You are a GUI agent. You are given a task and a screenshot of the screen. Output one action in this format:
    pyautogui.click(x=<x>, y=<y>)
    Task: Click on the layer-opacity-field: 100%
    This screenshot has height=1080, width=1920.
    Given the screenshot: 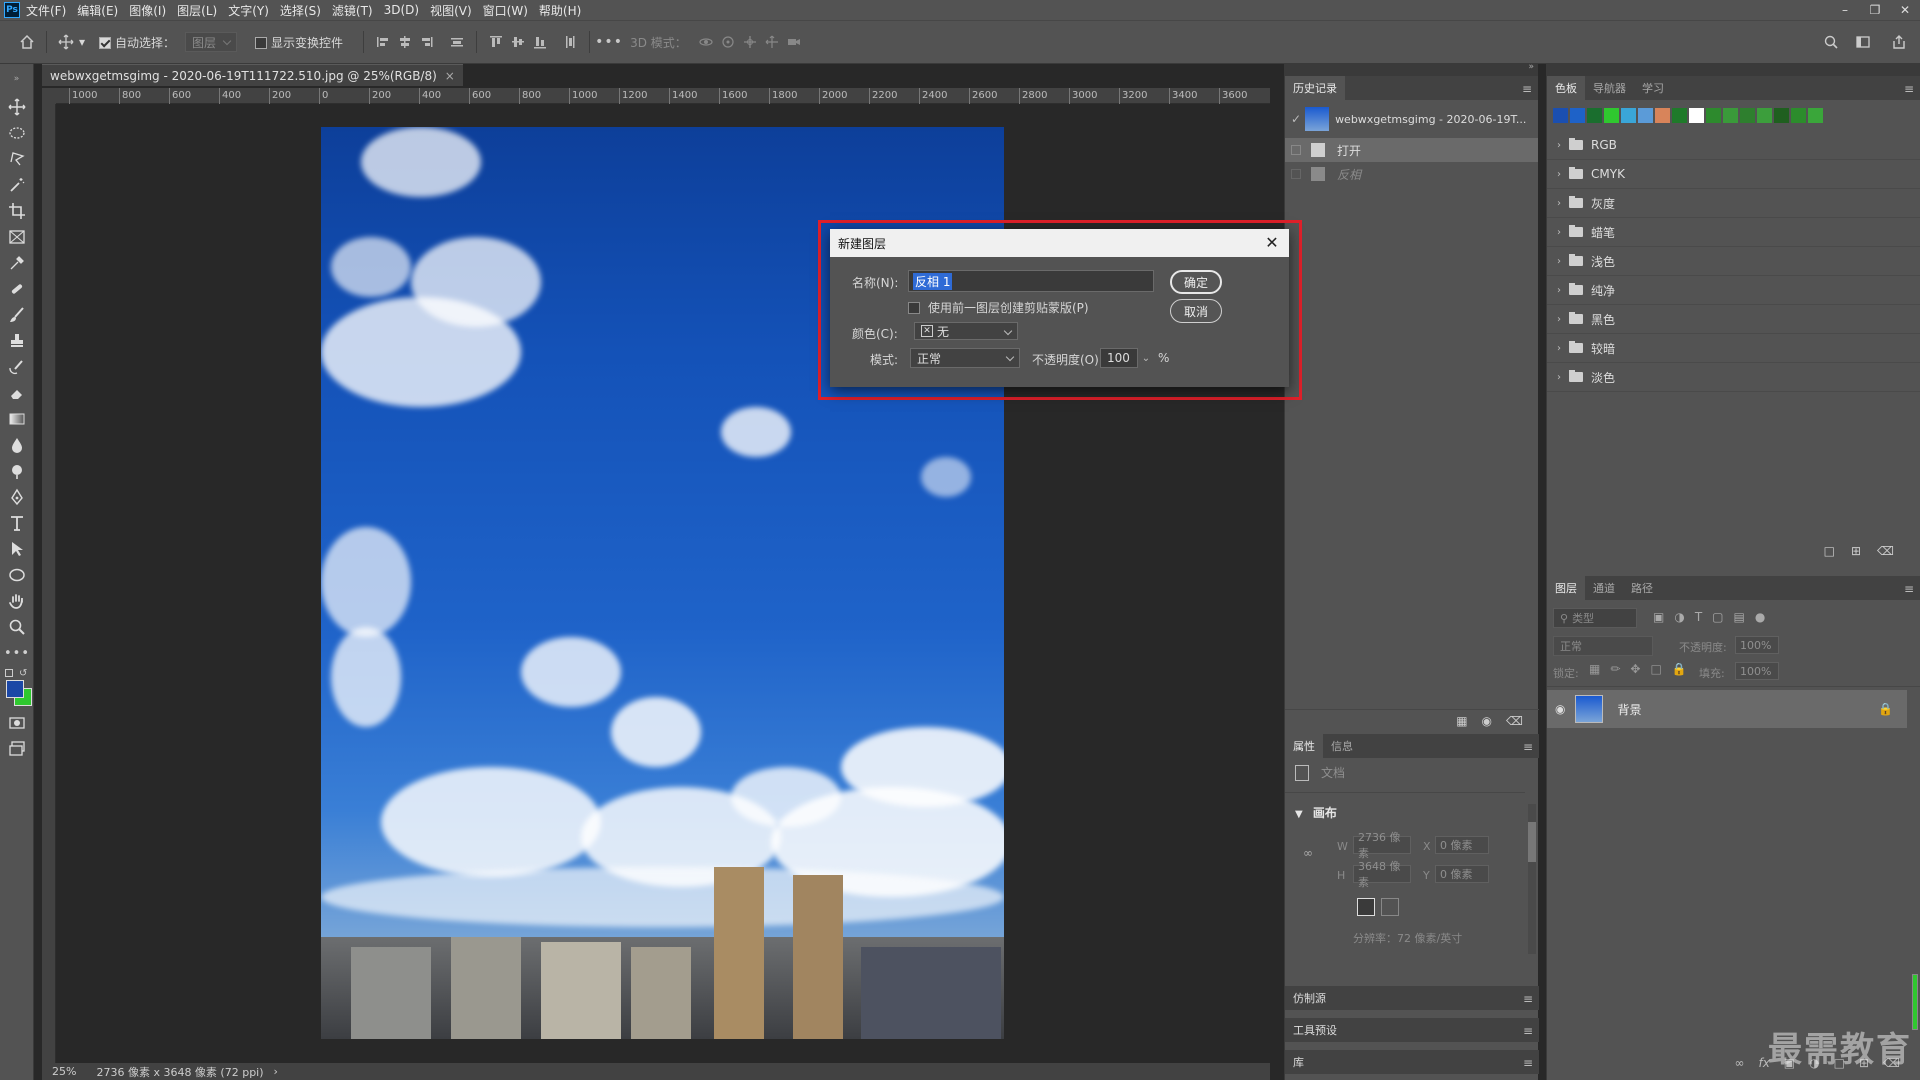 What is the action you would take?
    pyautogui.click(x=1757, y=645)
    